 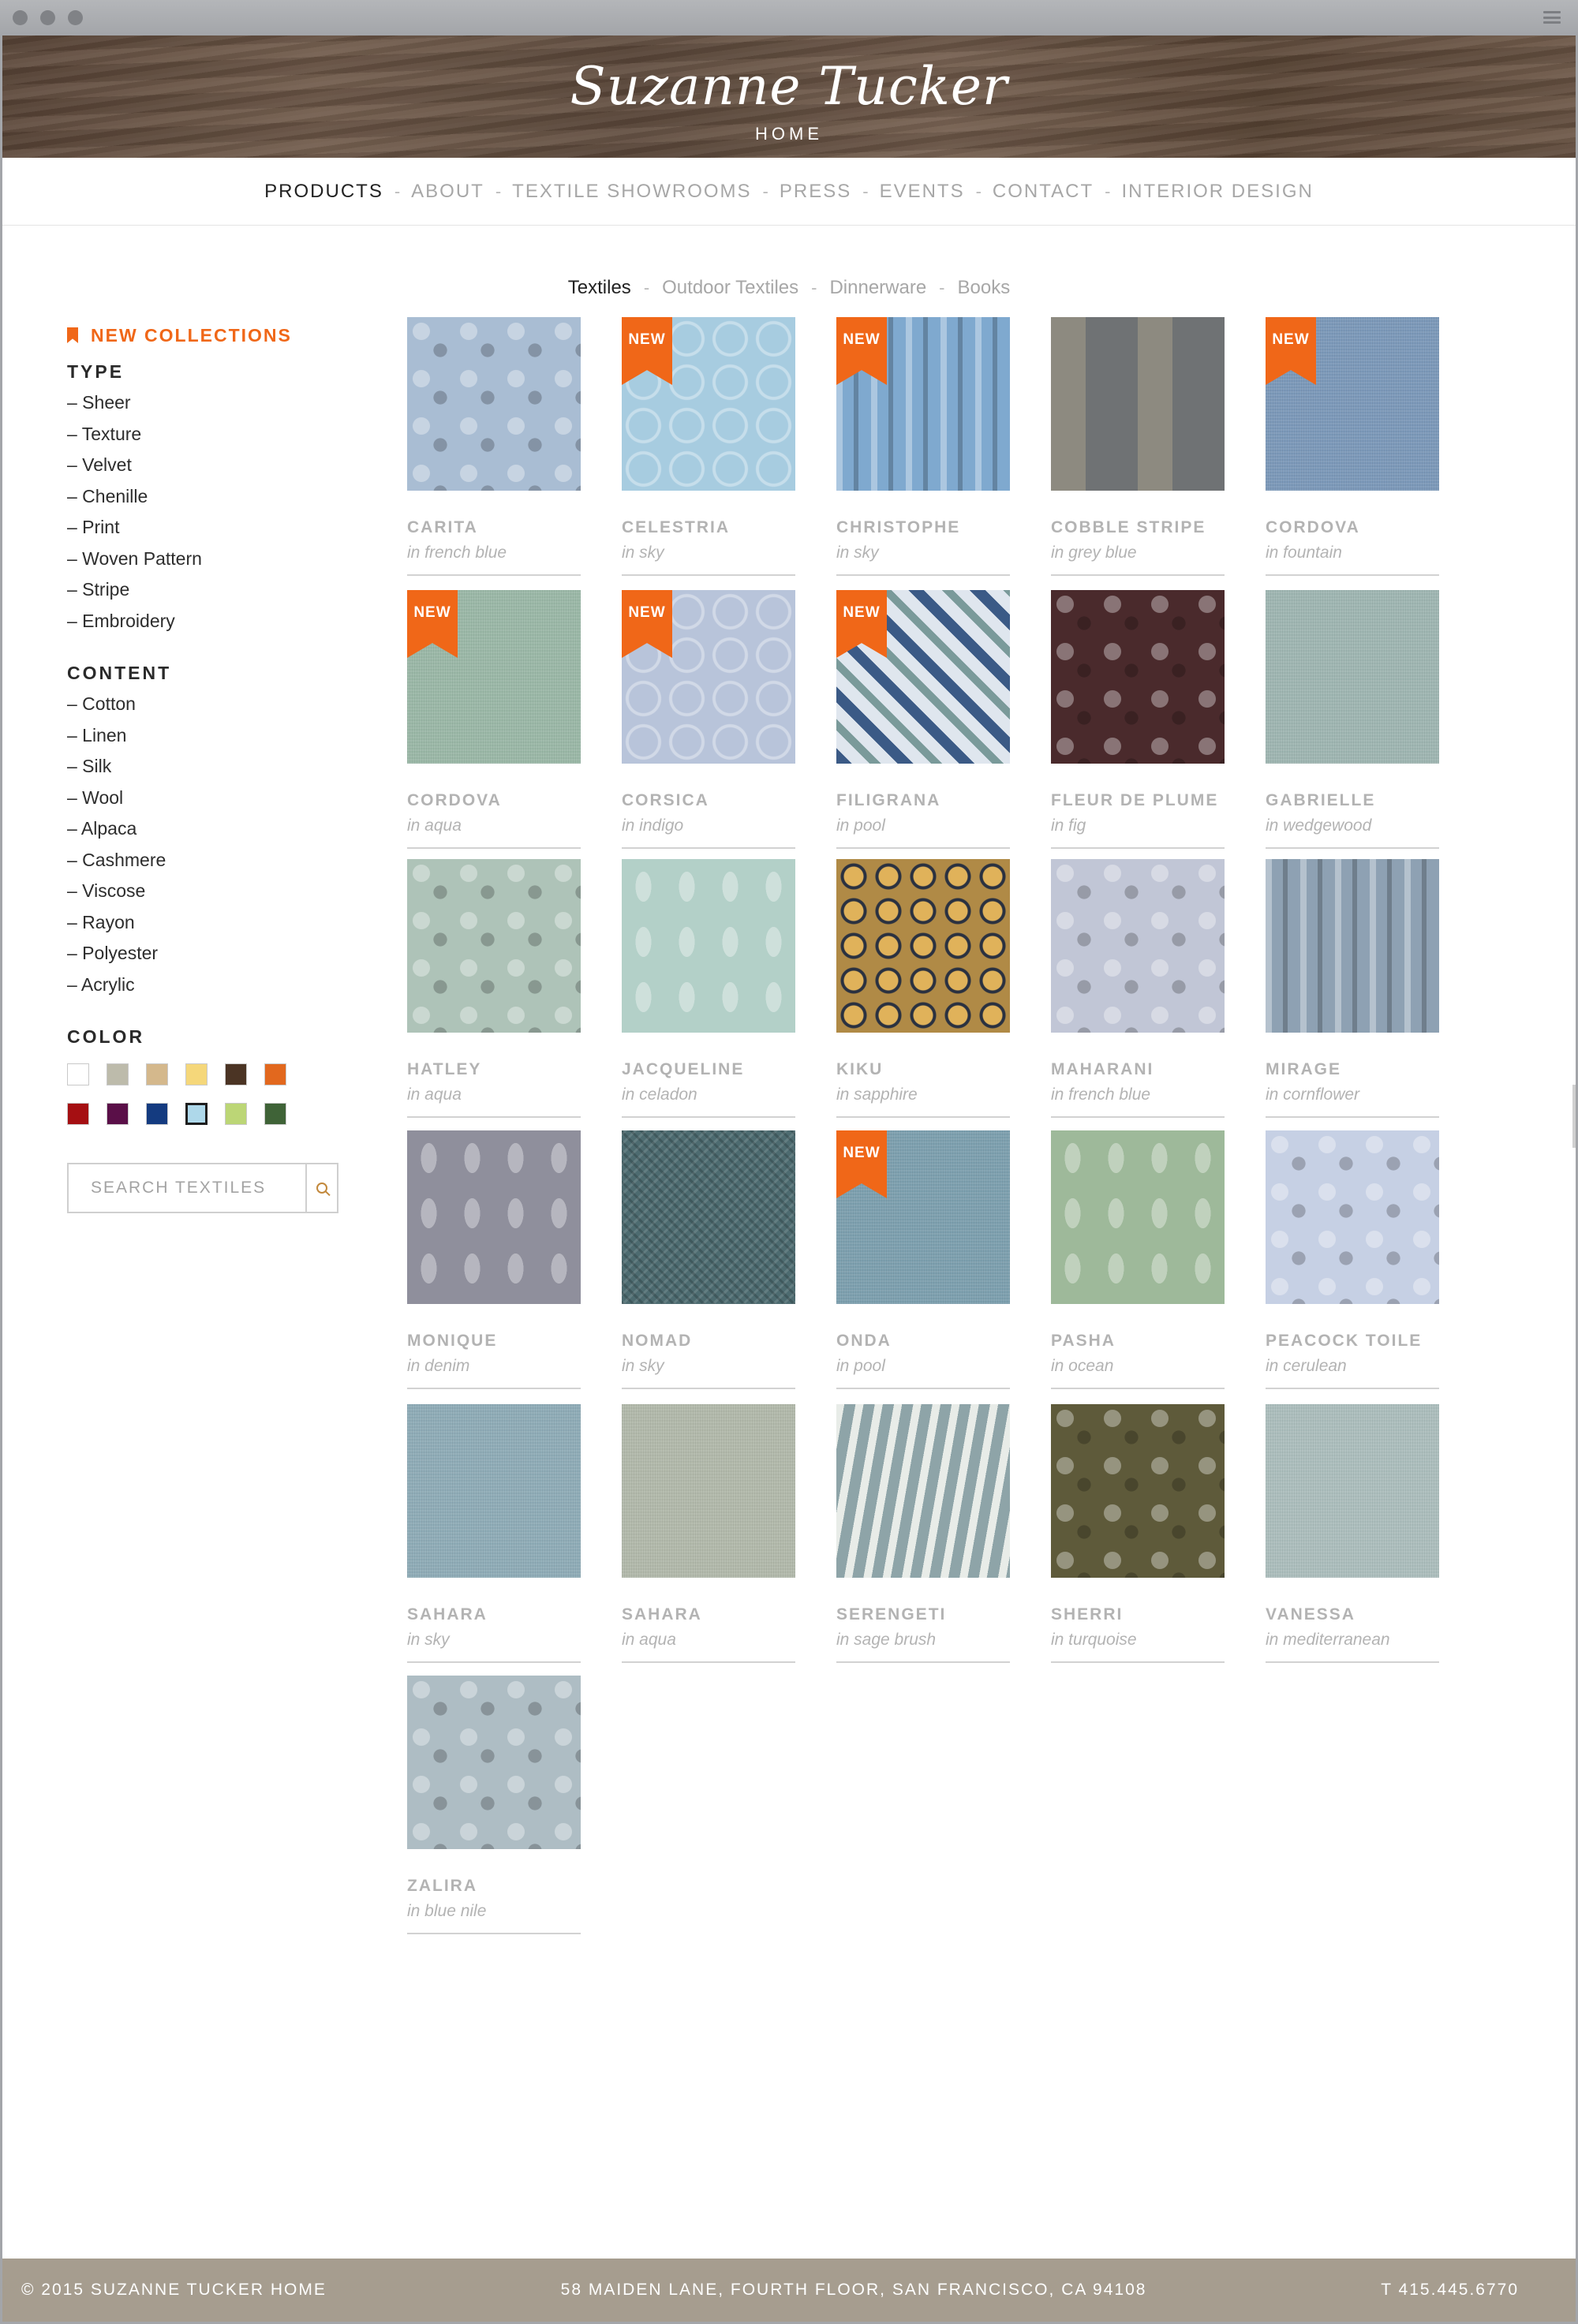 What do you see at coordinates (76, 18) in the screenshot?
I see `maximize-window-icon` at bounding box center [76, 18].